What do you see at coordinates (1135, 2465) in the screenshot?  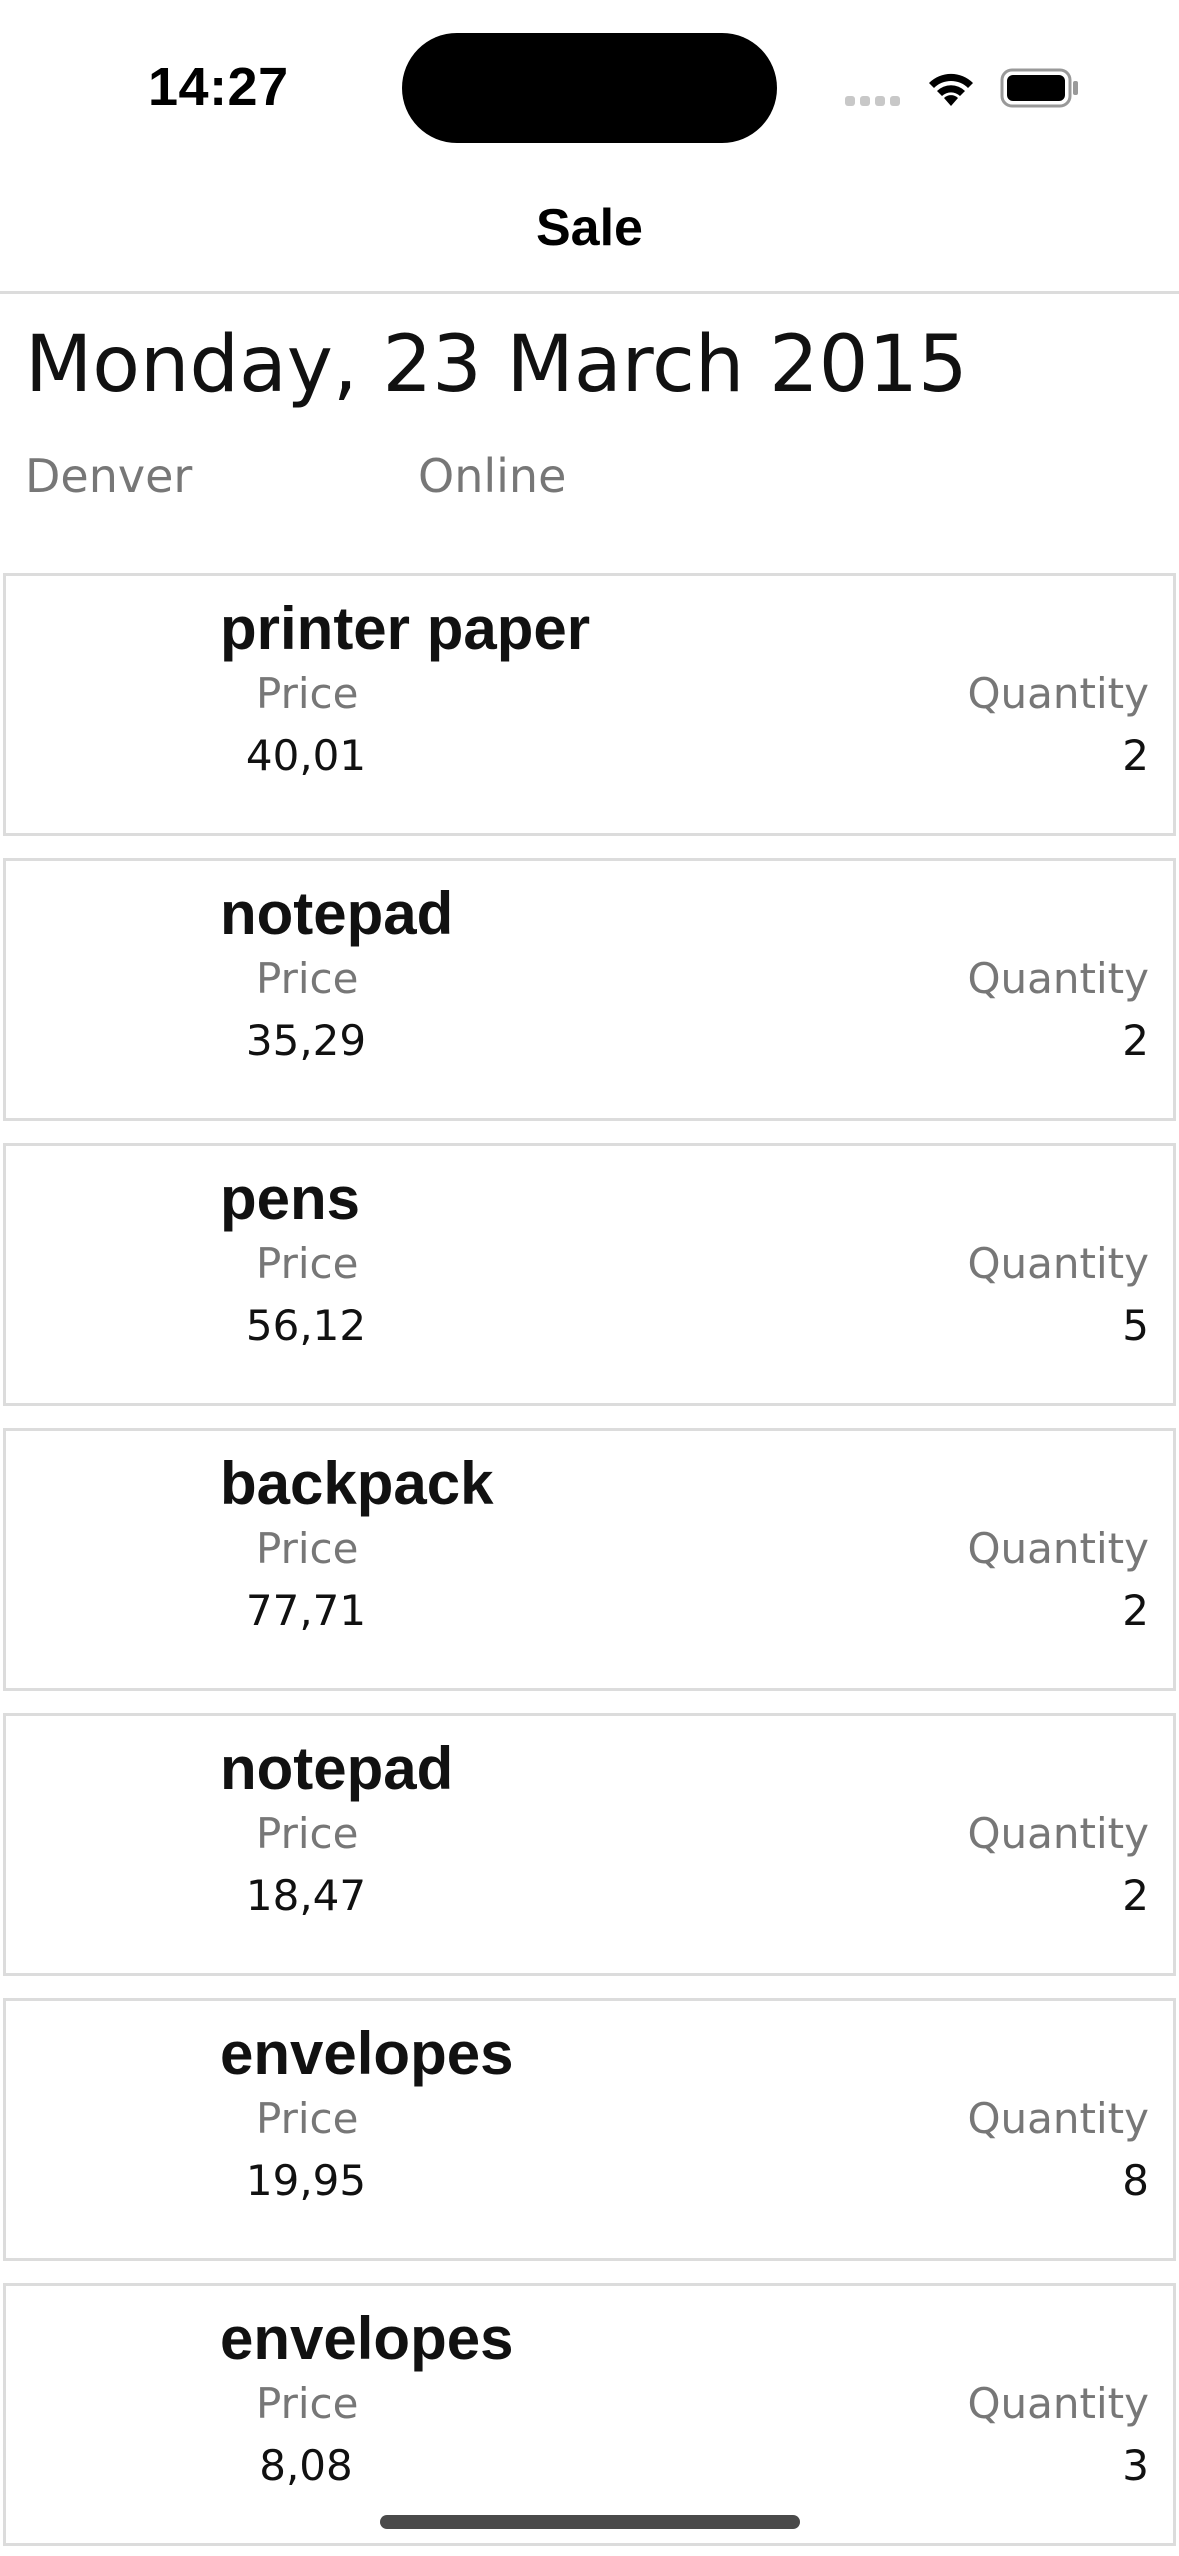 I see `quantity-value: 3` at bounding box center [1135, 2465].